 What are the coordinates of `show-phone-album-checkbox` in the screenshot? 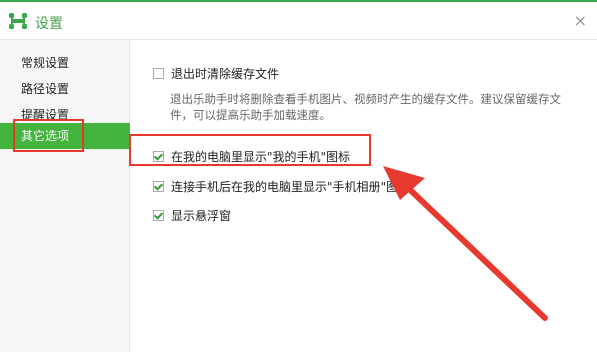 It's located at (158, 186).